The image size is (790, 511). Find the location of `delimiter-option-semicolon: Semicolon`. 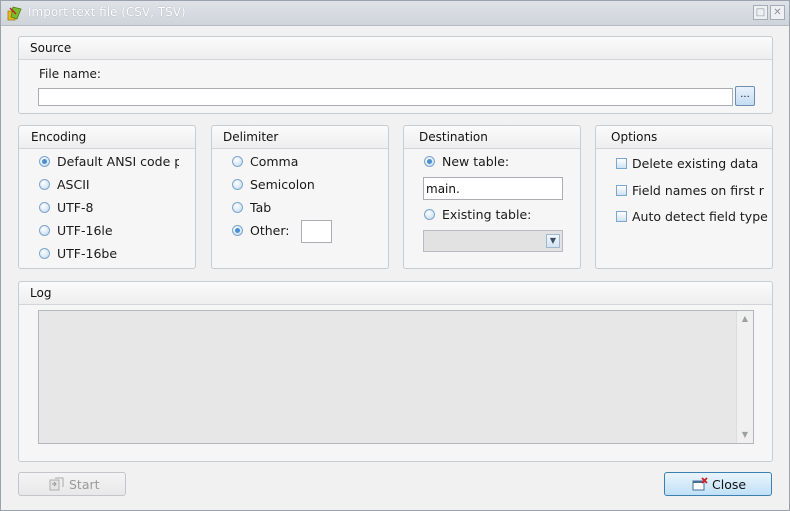

delimiter-option-semicolon: Semicolon is located at coordinates (292, 186).